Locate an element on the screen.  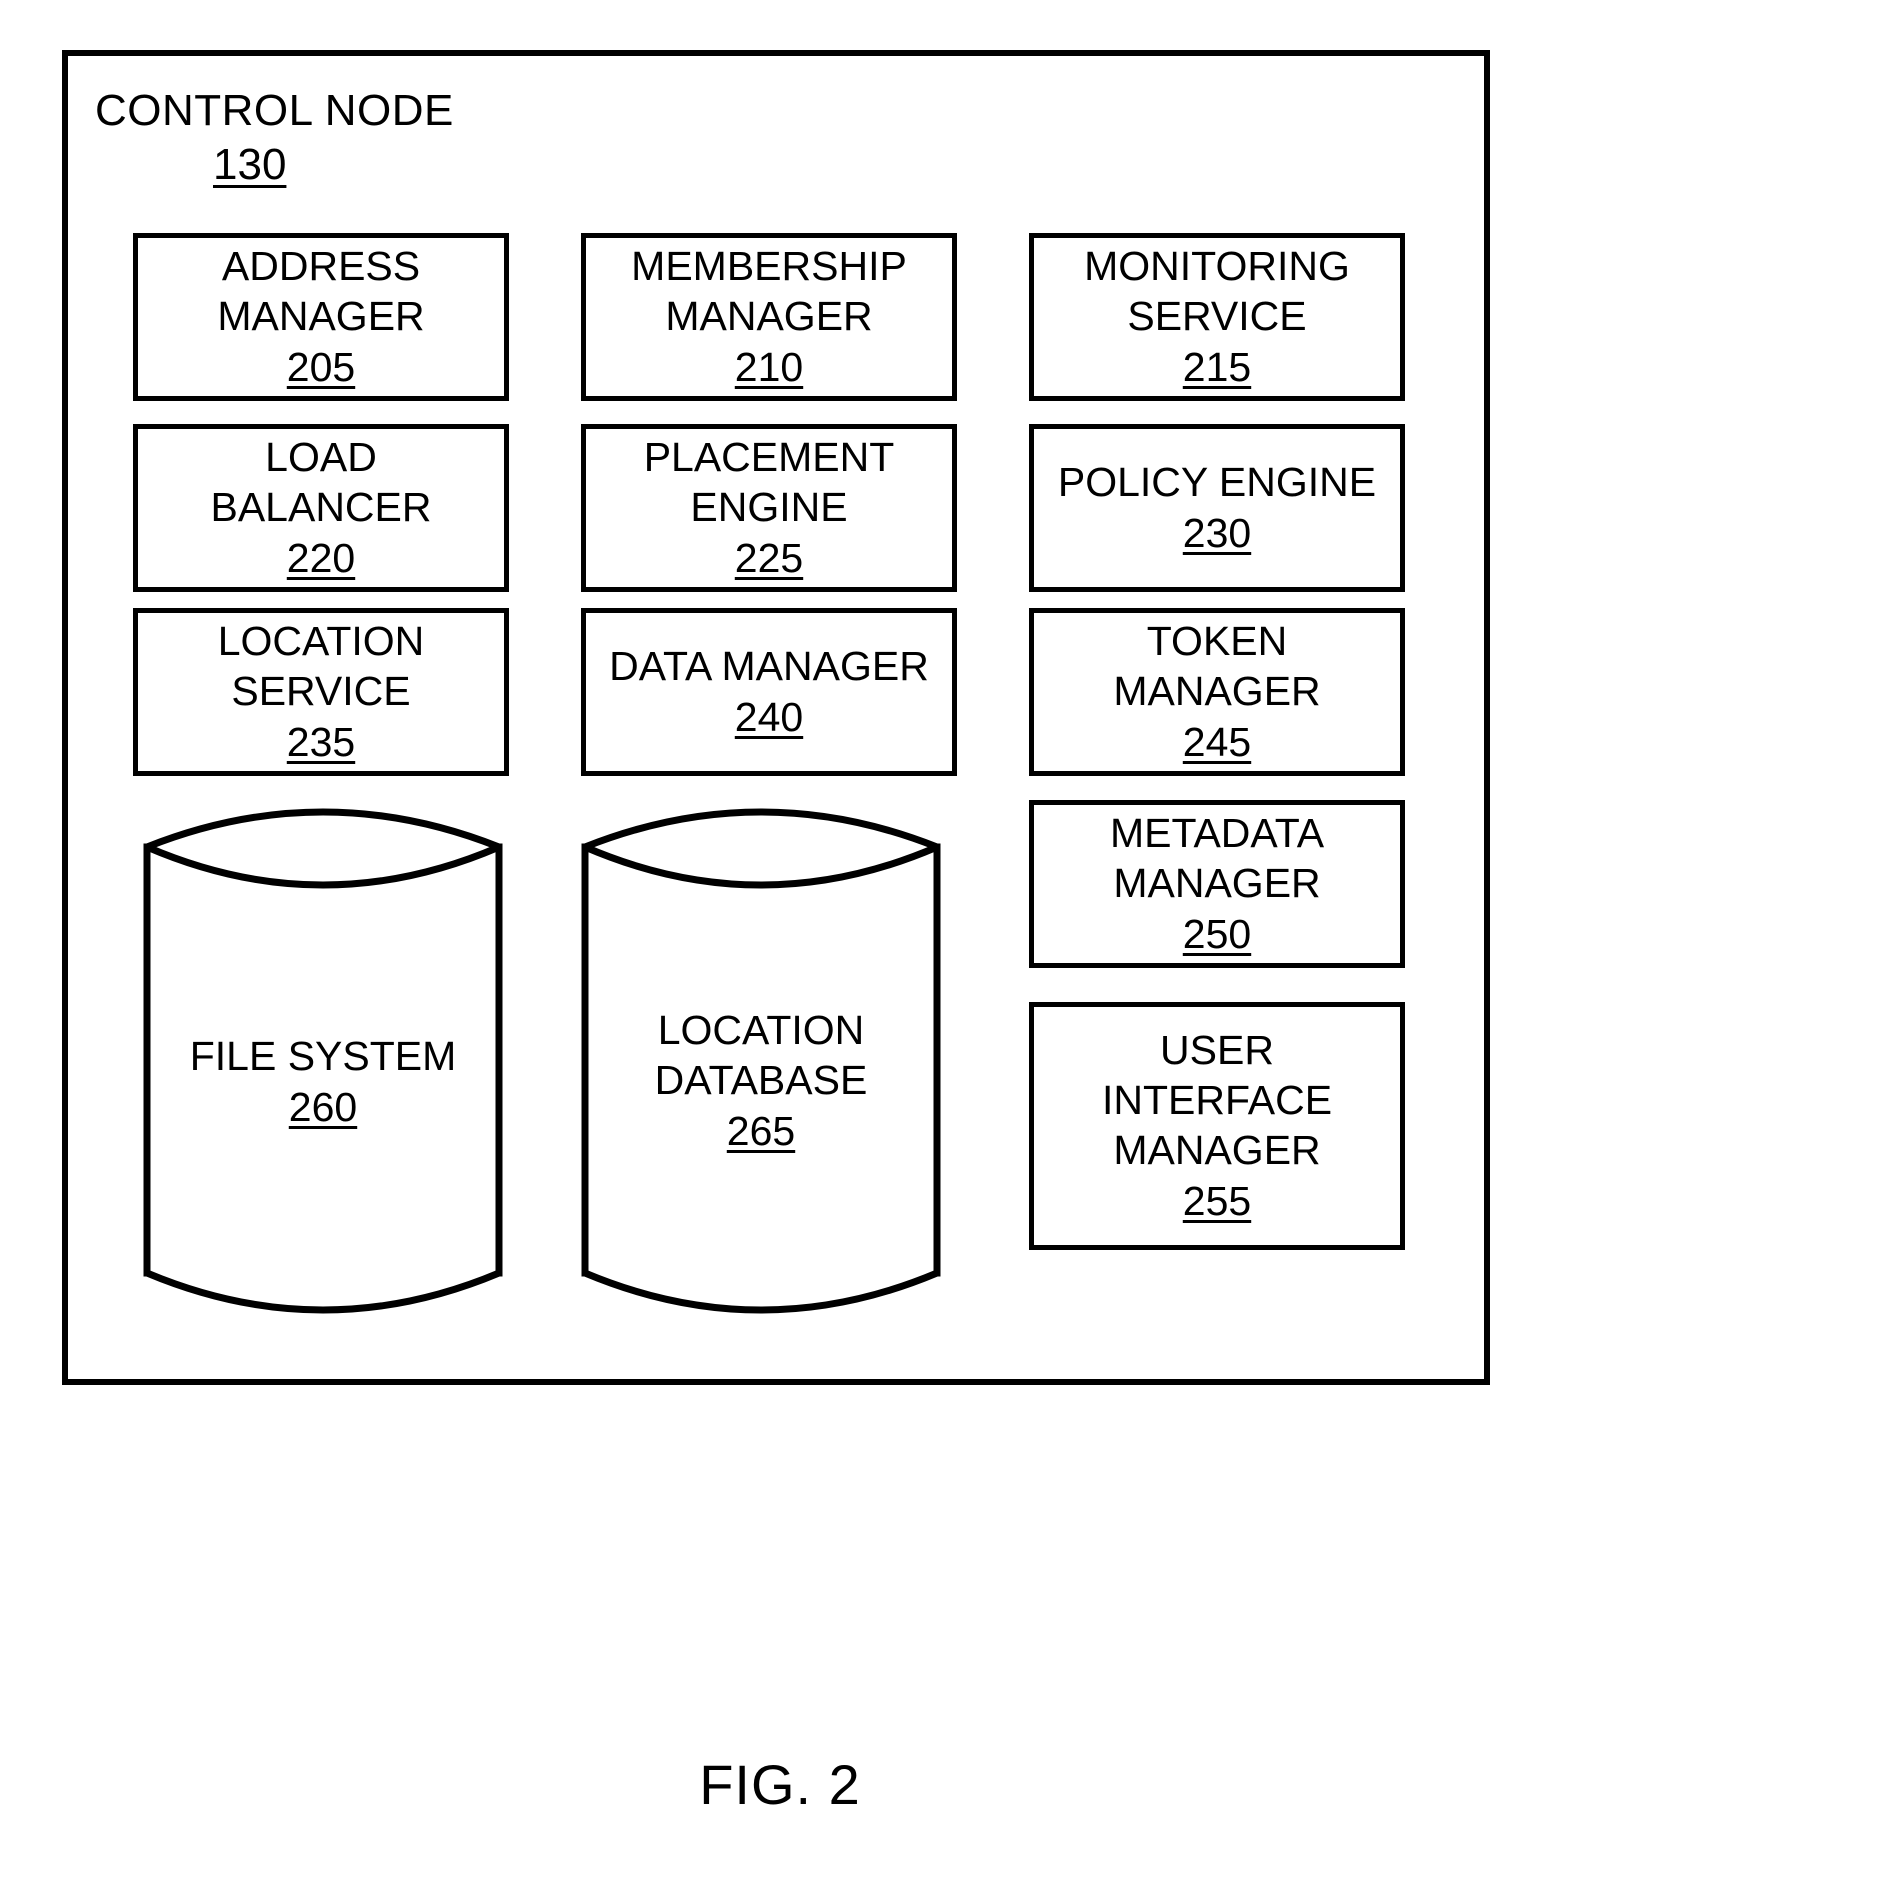
load-balancer-label-line2: BALANCER is located at coordinates (321, 507).